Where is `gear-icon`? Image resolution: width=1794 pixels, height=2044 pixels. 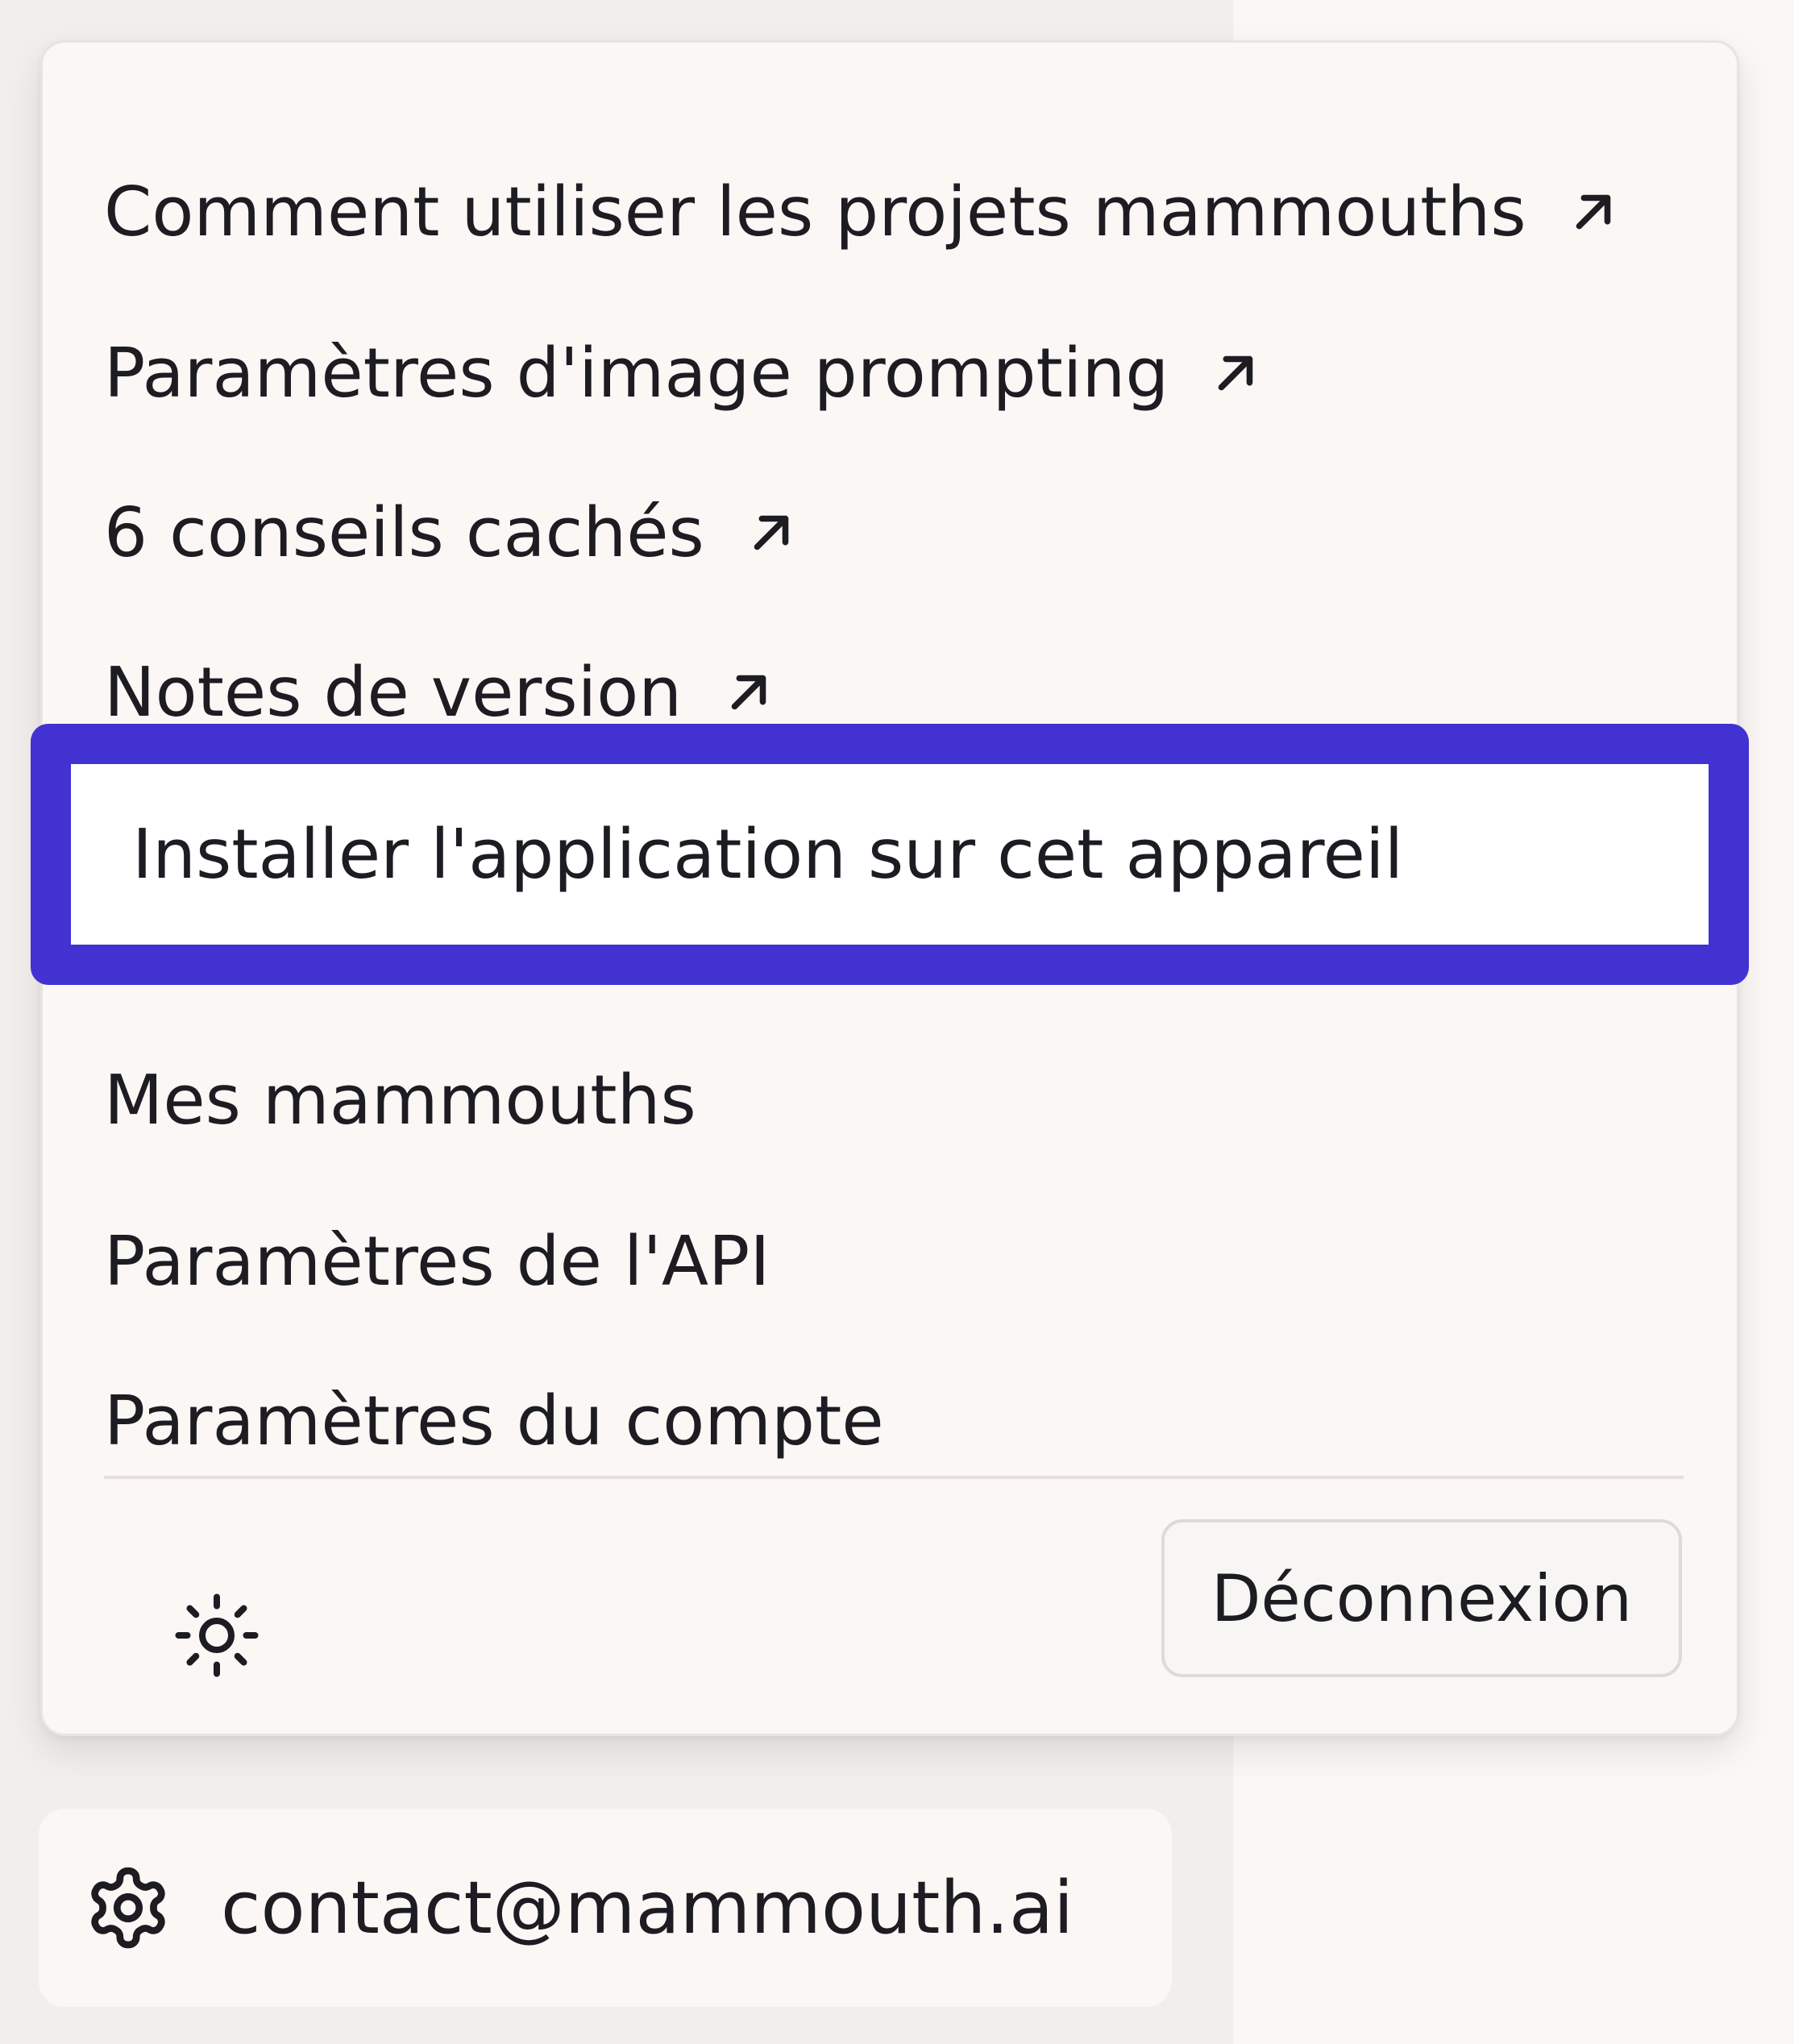
gear-icon is located at coordinates (128, 1907).